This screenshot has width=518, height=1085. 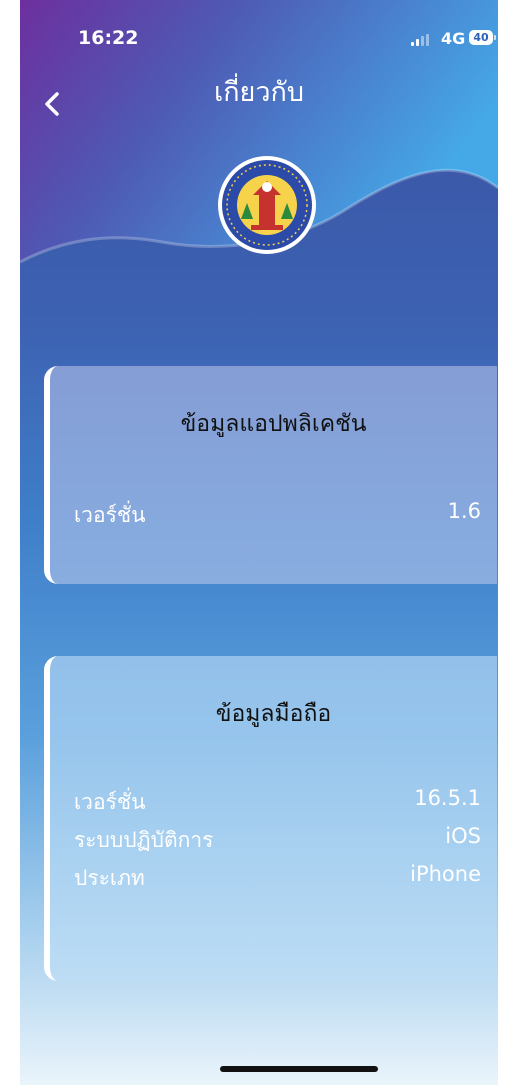 What do you see at coordinates (277, 878) in the screenshot?
I see `device-type-row: ประเภท iPhone` at bounding box center [277, 878].